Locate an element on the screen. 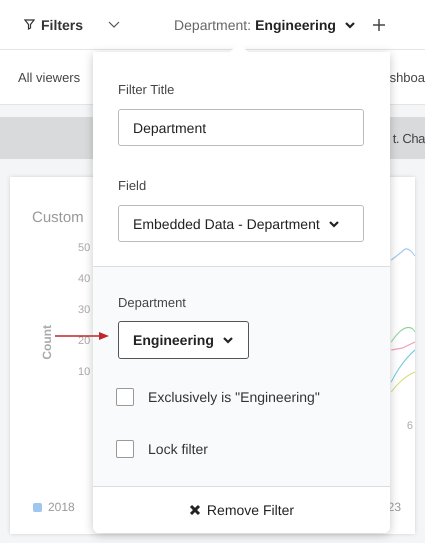 This screenshot has height=543, width=425. viewers-label: All viewers is located at coordinates (49, 77).